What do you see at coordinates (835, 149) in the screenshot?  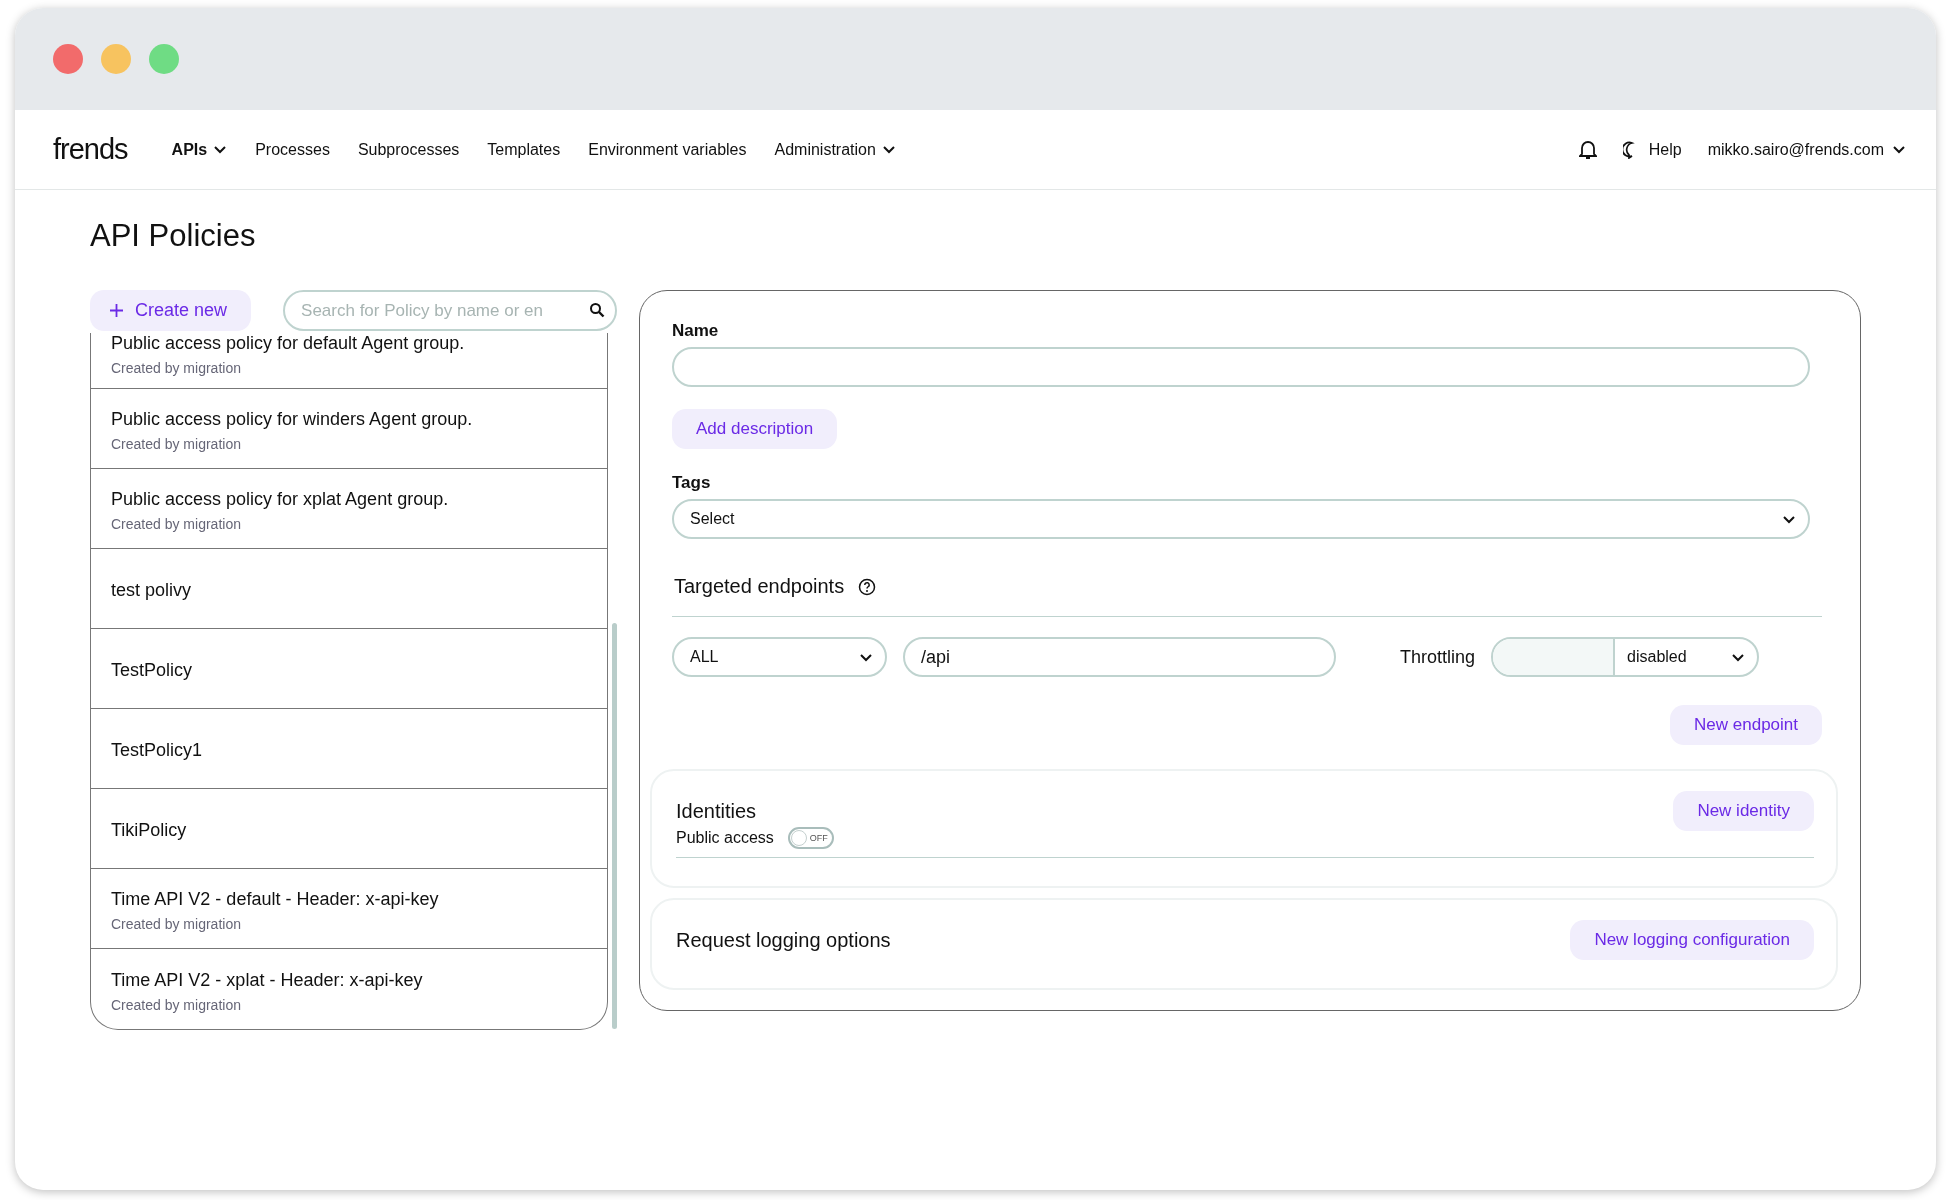 I see `nav-item: Administration` at bounding box center [835, 149].